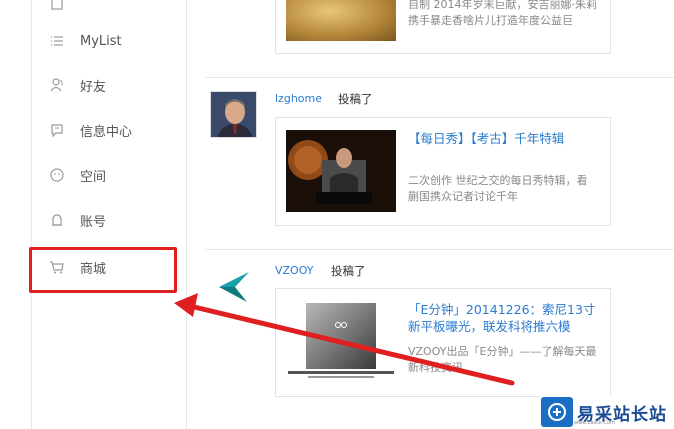 This screenshot has height=429, width=674. What do you see at coordinates (57, 41) in the screenshot?
I see `list-icon` at bounding box center [57, 41].